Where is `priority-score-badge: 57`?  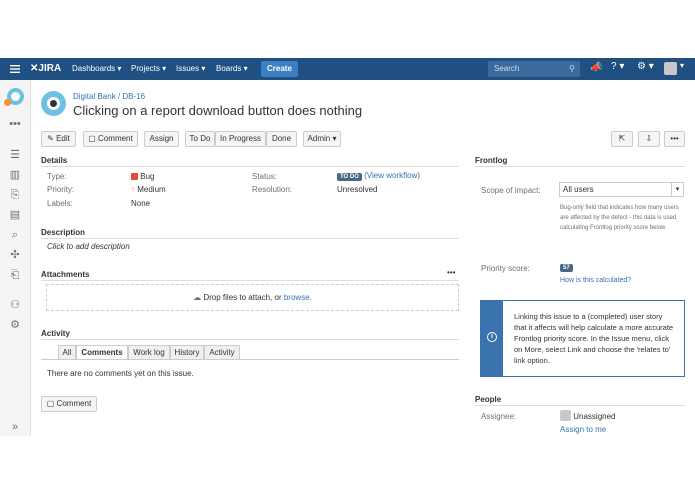 priority-score-badge: 57 is located at coordinates (566, 268).